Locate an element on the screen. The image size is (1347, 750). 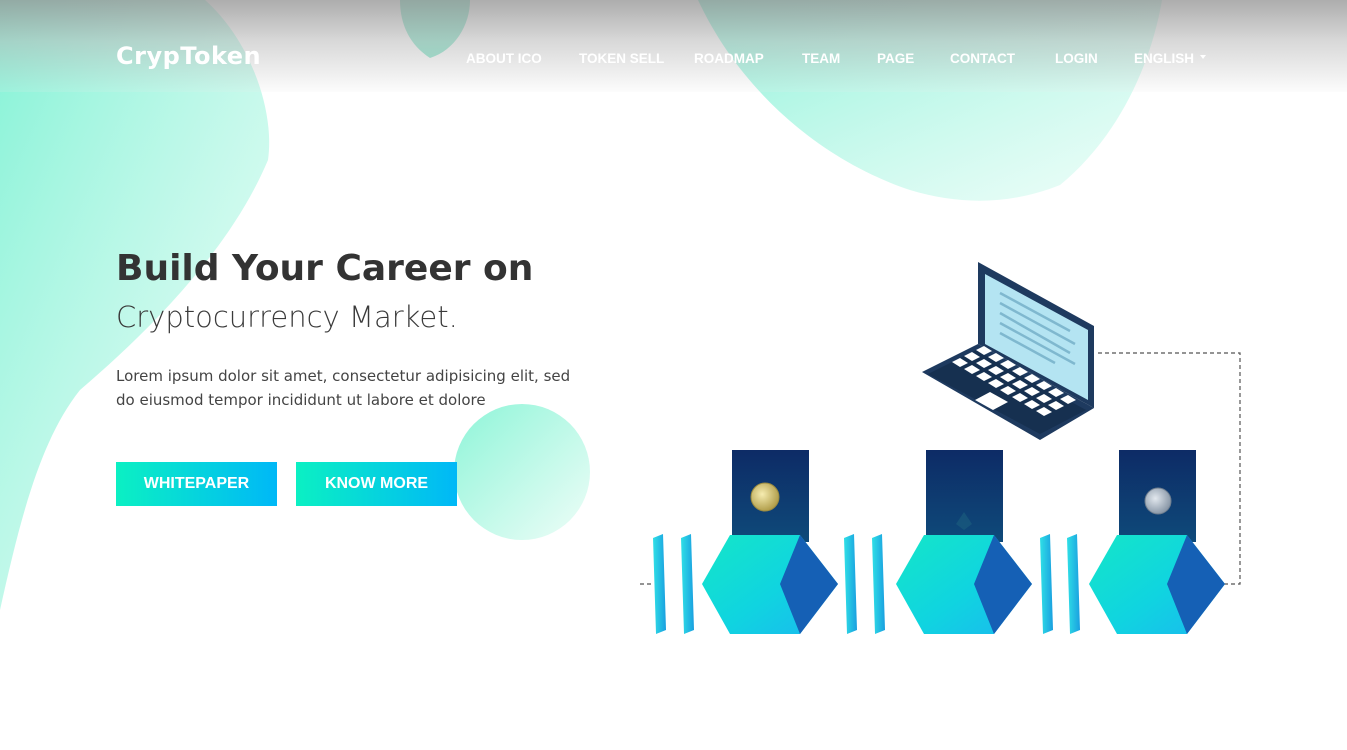
nav-item-login: LOGIN is located at coordinates (1076, 58).